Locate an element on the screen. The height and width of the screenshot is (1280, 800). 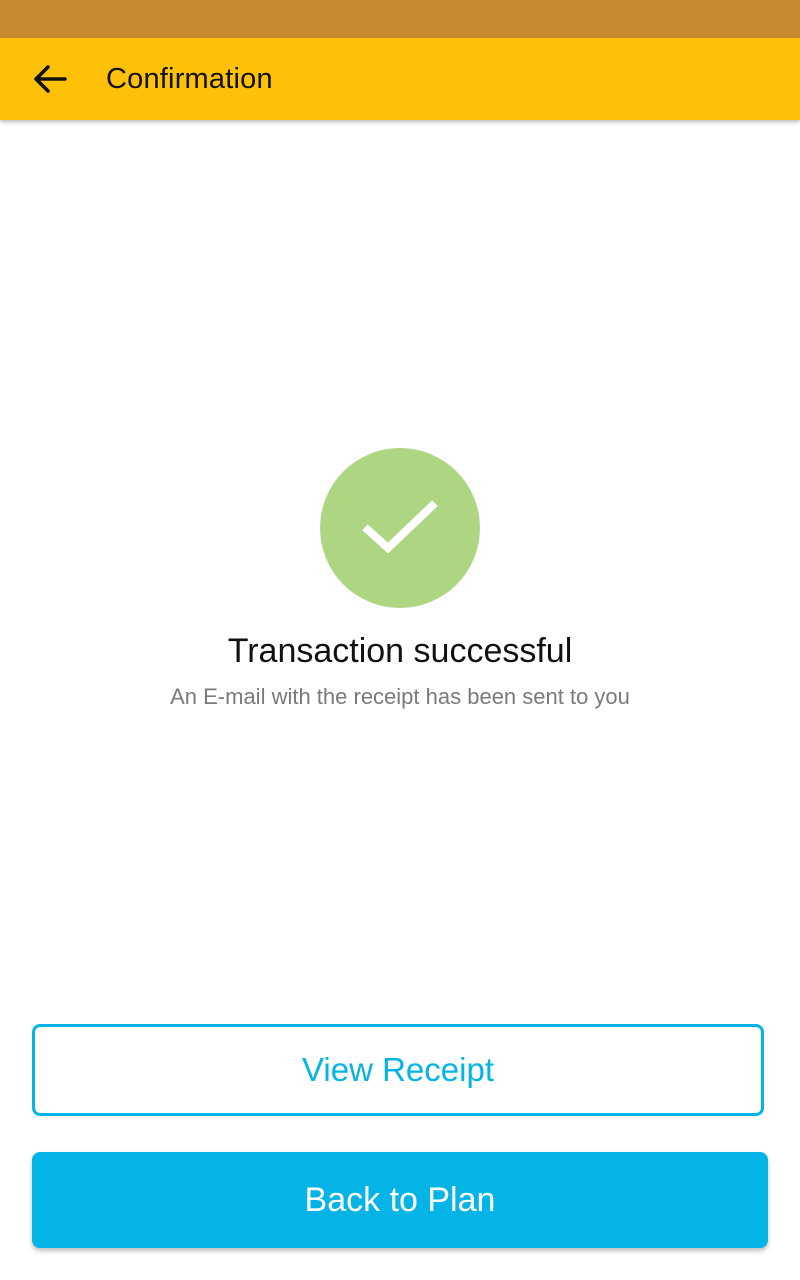
arrow-left-icon is located at coordinates (50, 79).